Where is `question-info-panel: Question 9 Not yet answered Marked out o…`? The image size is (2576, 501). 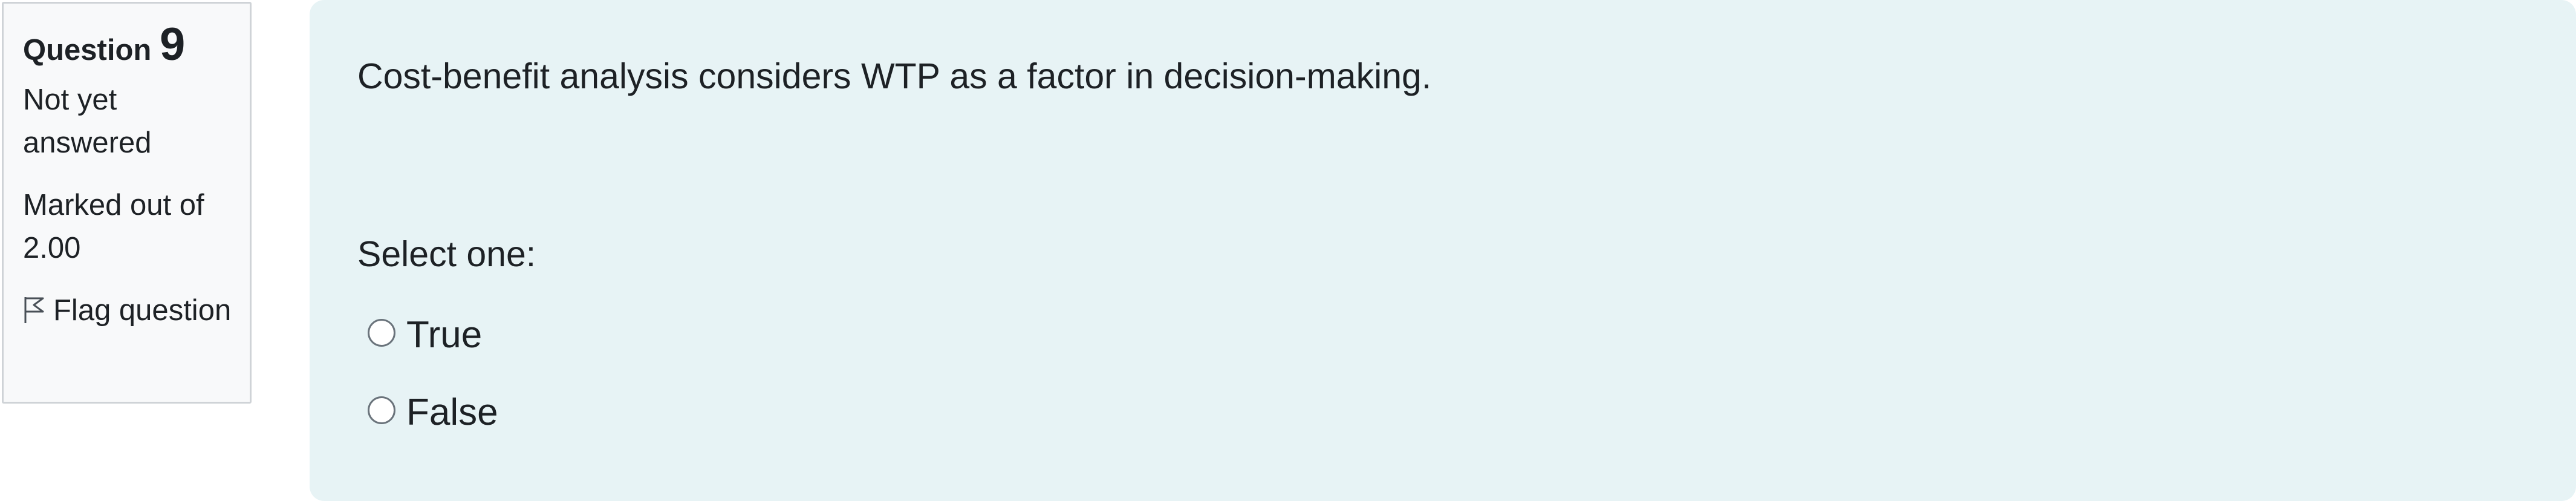
question-info-panel: Question 9 Not yet answered Marked out o… is located at coordinates (127, 203).